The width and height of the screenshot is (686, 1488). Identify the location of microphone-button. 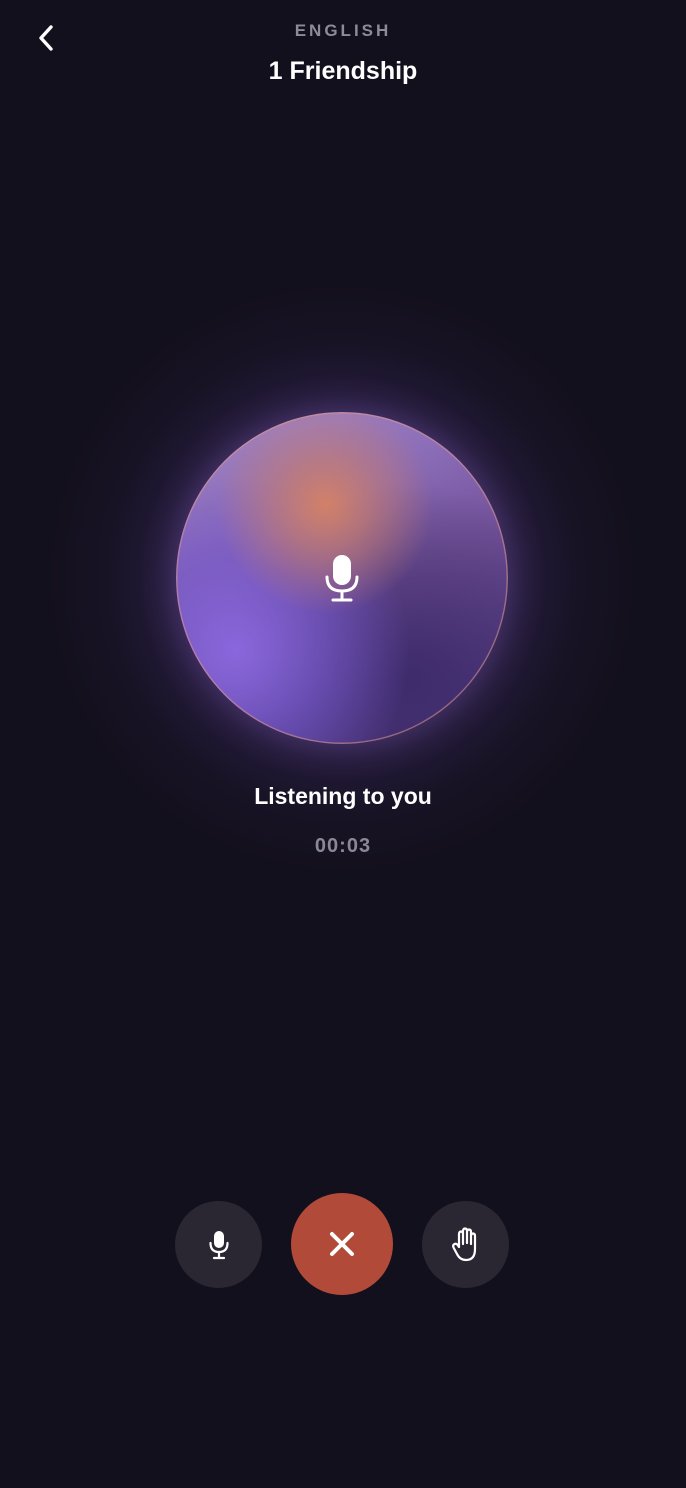
(218, 1244).